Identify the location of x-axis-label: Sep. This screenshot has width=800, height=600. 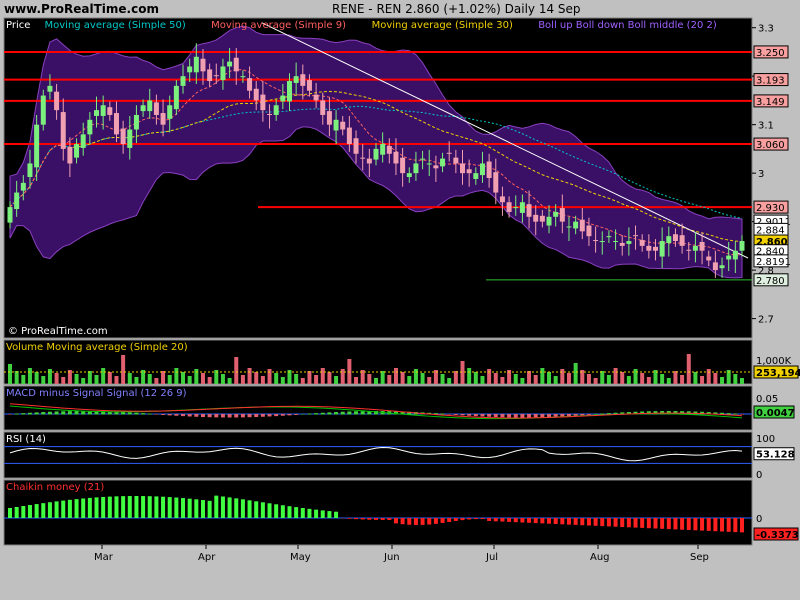
(699, 557).